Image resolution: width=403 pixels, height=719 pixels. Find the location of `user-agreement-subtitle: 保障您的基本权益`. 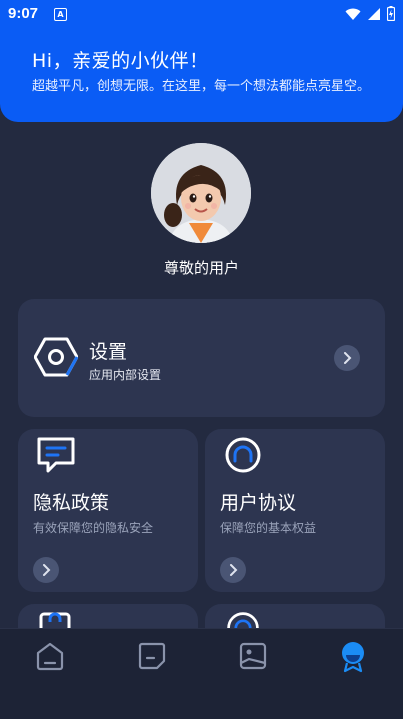

user-agreement-subtitle: 保障您的基本权益 is located at coordinates (268, 528).